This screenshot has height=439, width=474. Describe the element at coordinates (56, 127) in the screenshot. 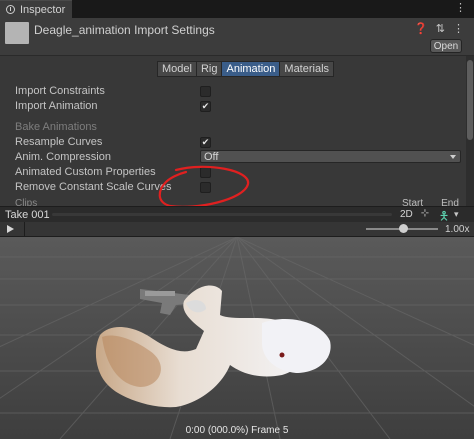

I see `bake-animations-label: Bake Animations` at that location.